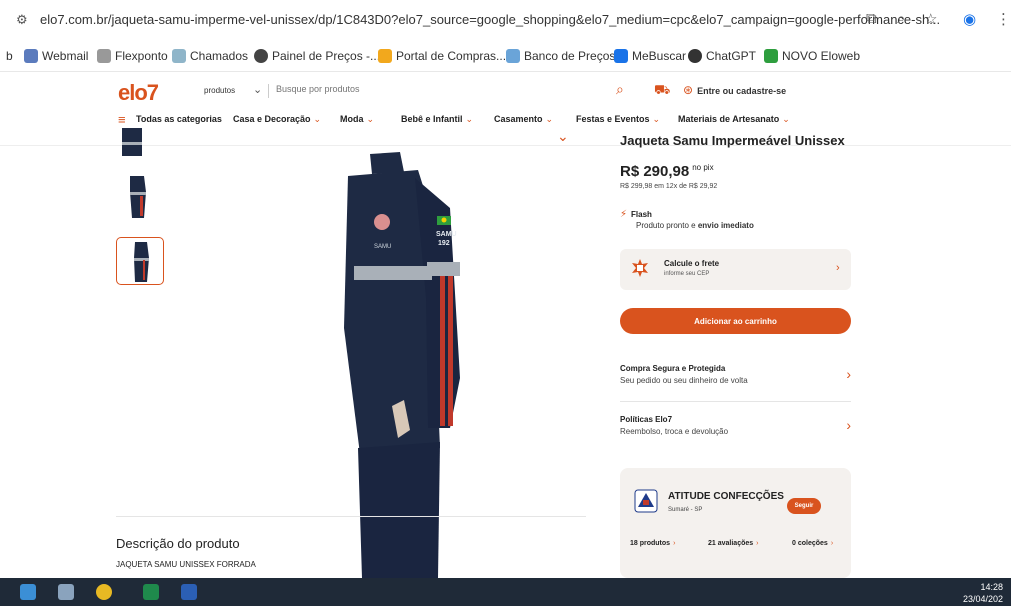 This screenshot has width=1011, height=606. I want to click on product-price: R$ 290,98 no pix, so click(667, 171).